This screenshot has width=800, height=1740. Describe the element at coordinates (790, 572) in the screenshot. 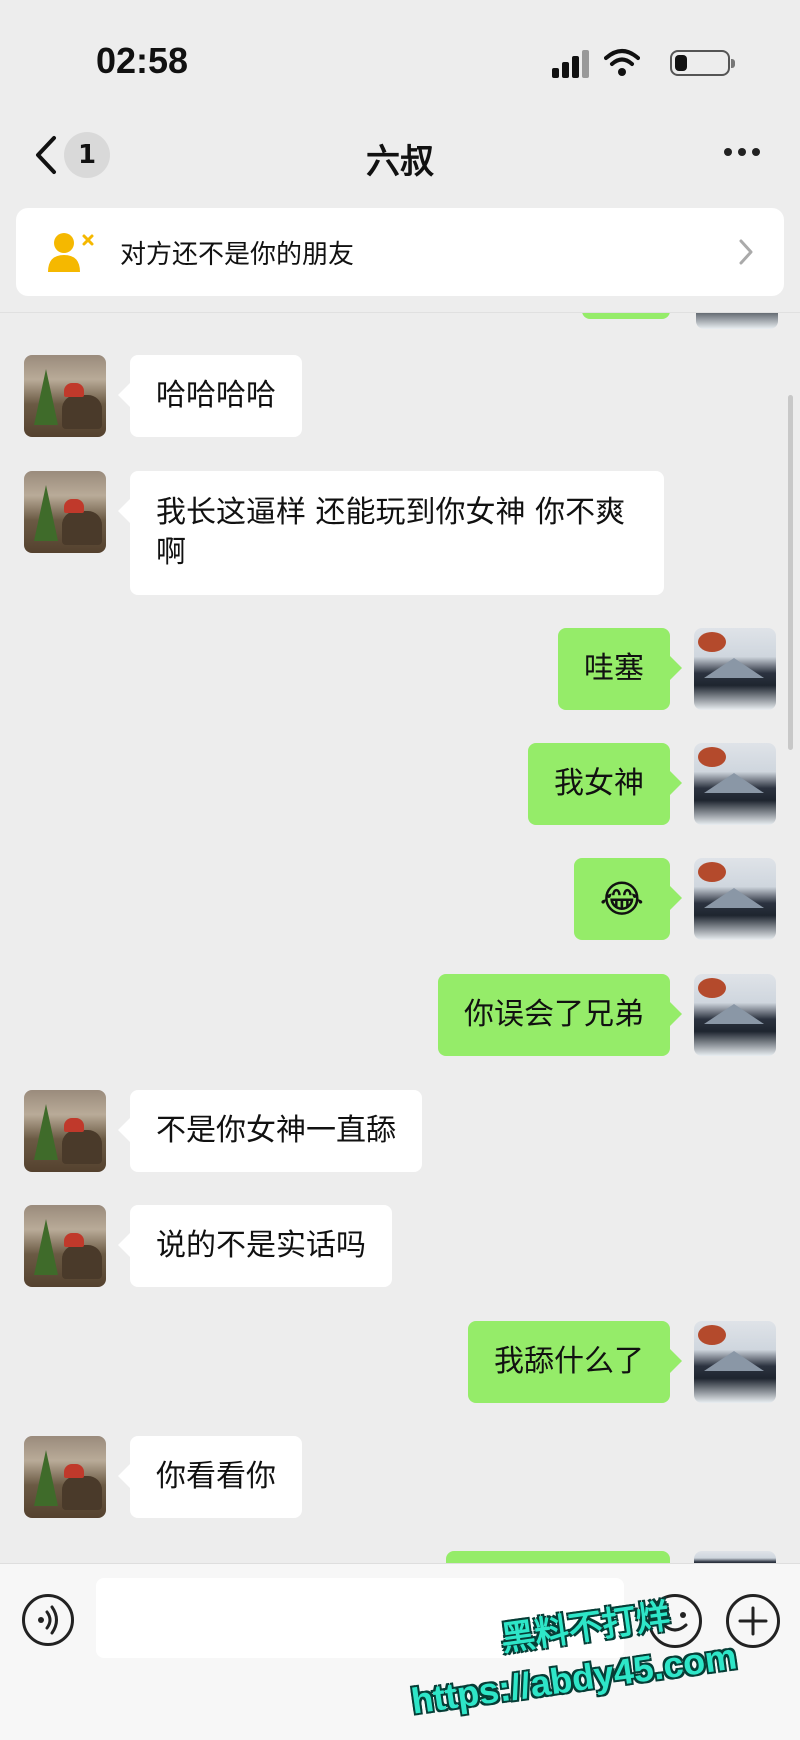

I see `scrollbar` at that location.